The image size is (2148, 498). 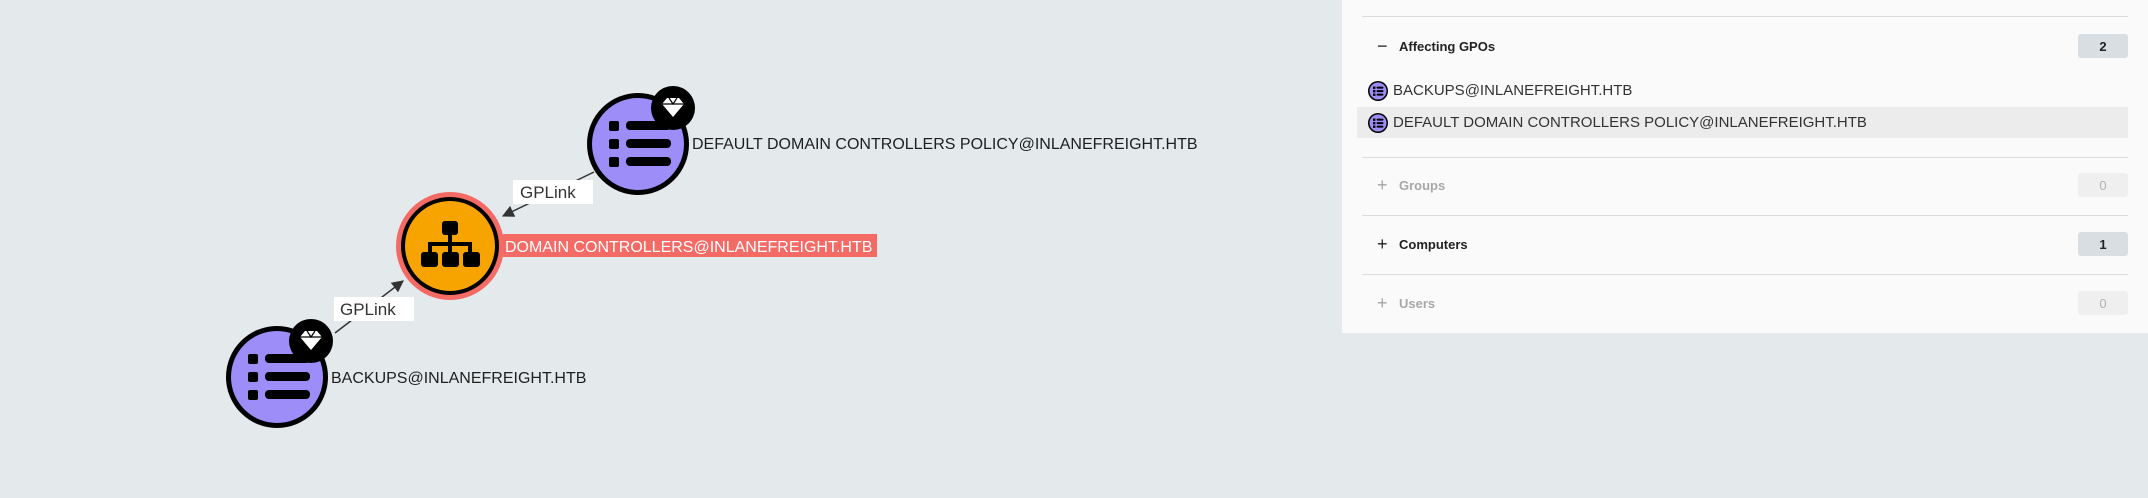 I want to click on node-label: BACKUPS@INLANEFREIGHT.HTB, so click(x=458, y=378).